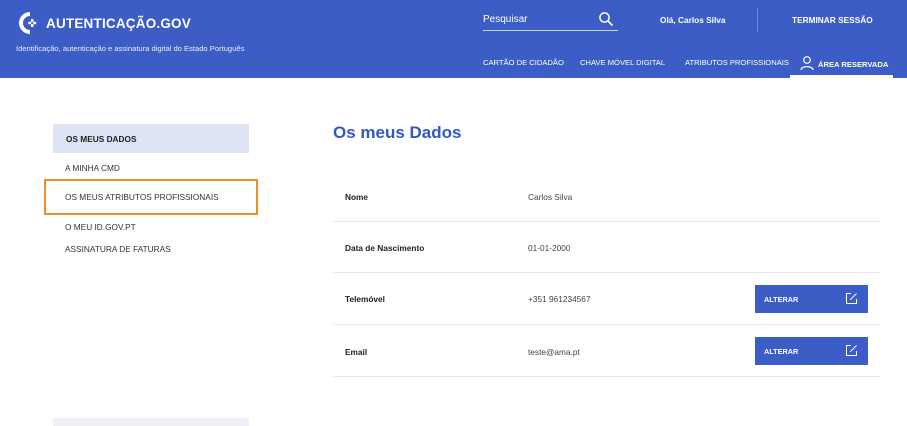  What do you see at coordinates (811, 351) in the screenshot?
I see `alterar-email-button: ALTERAR` at bounding box center [811, 351].